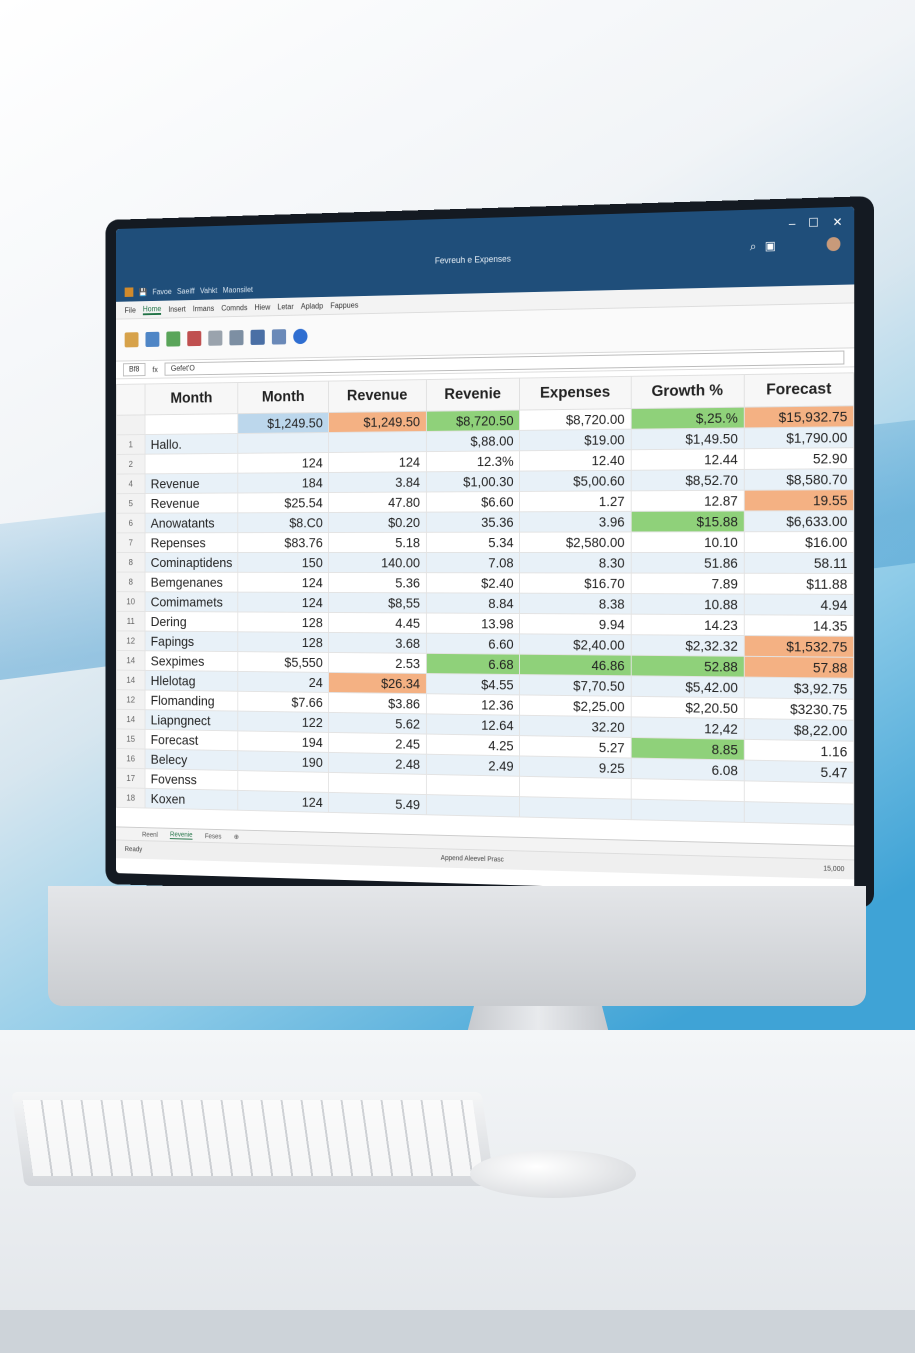 The width and height of the screenshot is (915, 1353). Describe the element at coordinates (192, 701) in the screenshot. I see `cell: Flomanding` at that location.